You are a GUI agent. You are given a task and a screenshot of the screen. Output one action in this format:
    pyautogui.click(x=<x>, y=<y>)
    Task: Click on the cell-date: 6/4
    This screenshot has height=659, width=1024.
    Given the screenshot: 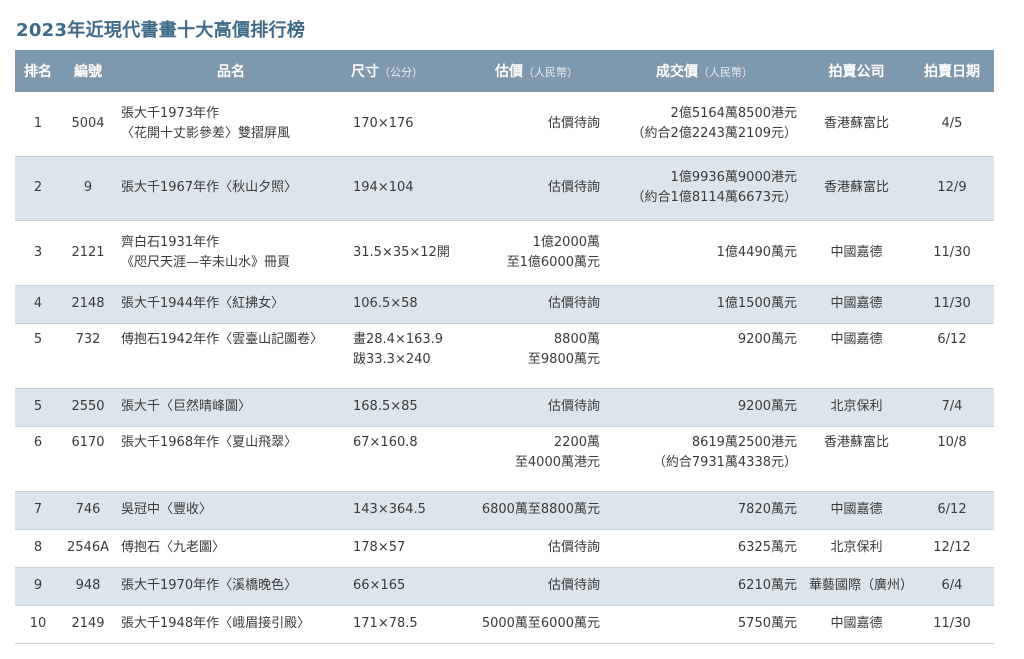 What is the action you would take?
    pyautogui.click(x=952, y=586)
    